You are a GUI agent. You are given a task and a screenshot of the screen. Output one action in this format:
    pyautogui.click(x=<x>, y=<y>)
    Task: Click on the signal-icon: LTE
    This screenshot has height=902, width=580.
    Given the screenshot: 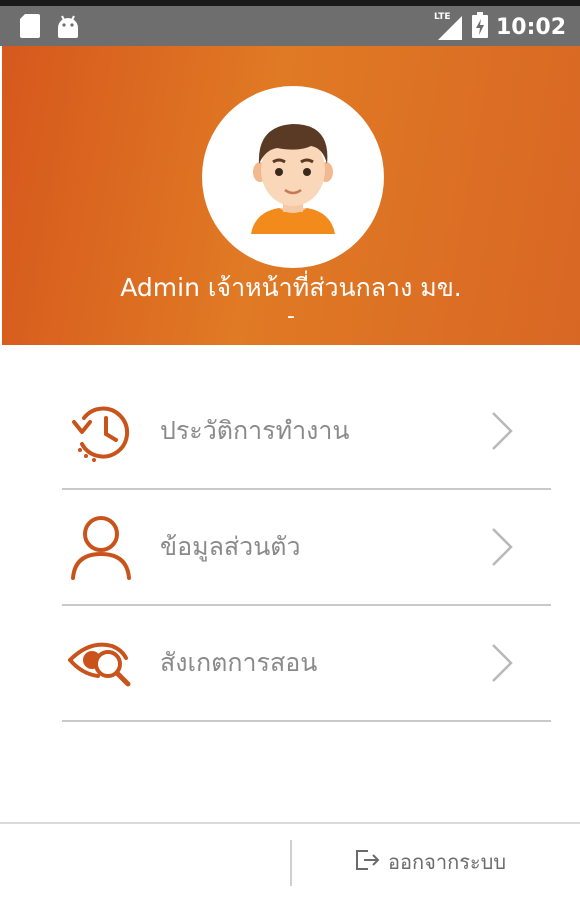 What is the action you would take?
    pyautogui.click(x=448, y=26)
    